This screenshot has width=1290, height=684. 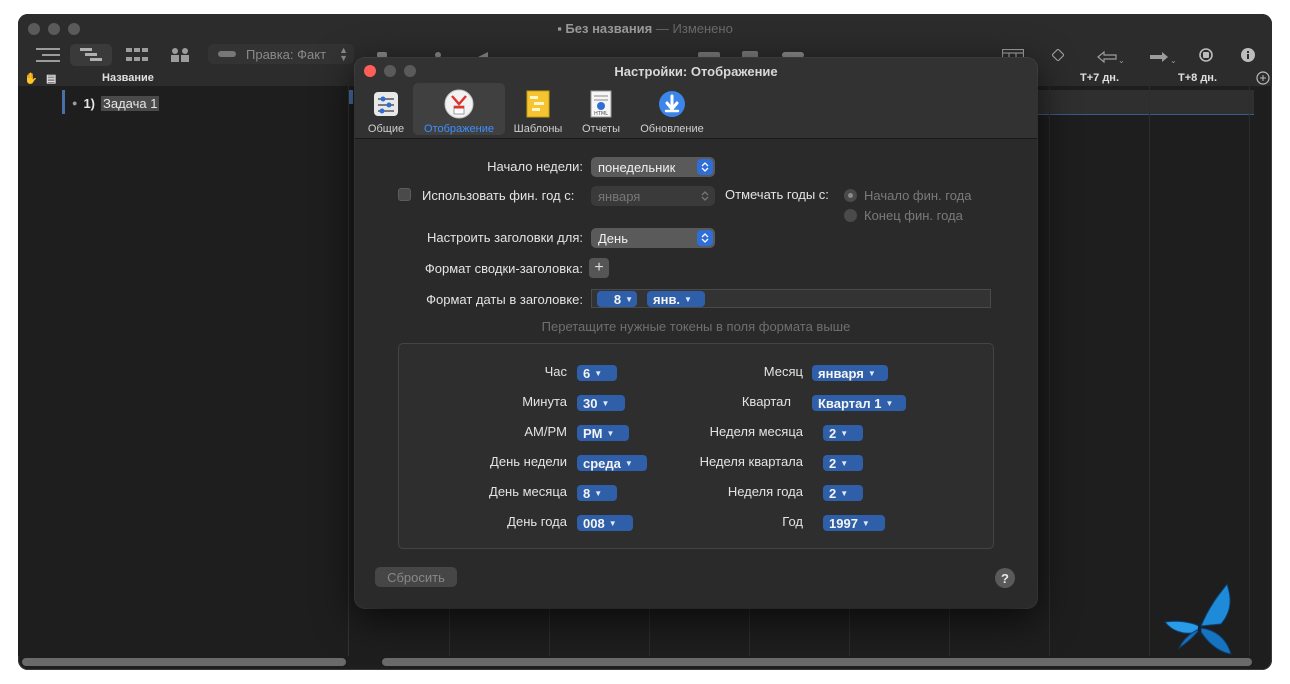 What do you see at coordinates (1206, 55) in the screenshot?
I see `hand-tool-icon` at bounding box center [1206, 55].